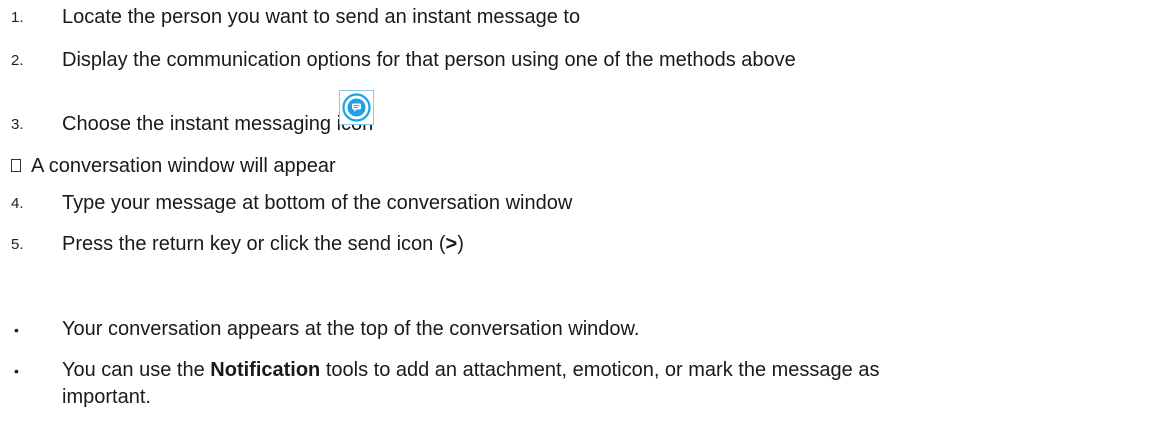 This screenshot has width=1158, height=421. I want to click on step-text-after: ), so click(460, 244).